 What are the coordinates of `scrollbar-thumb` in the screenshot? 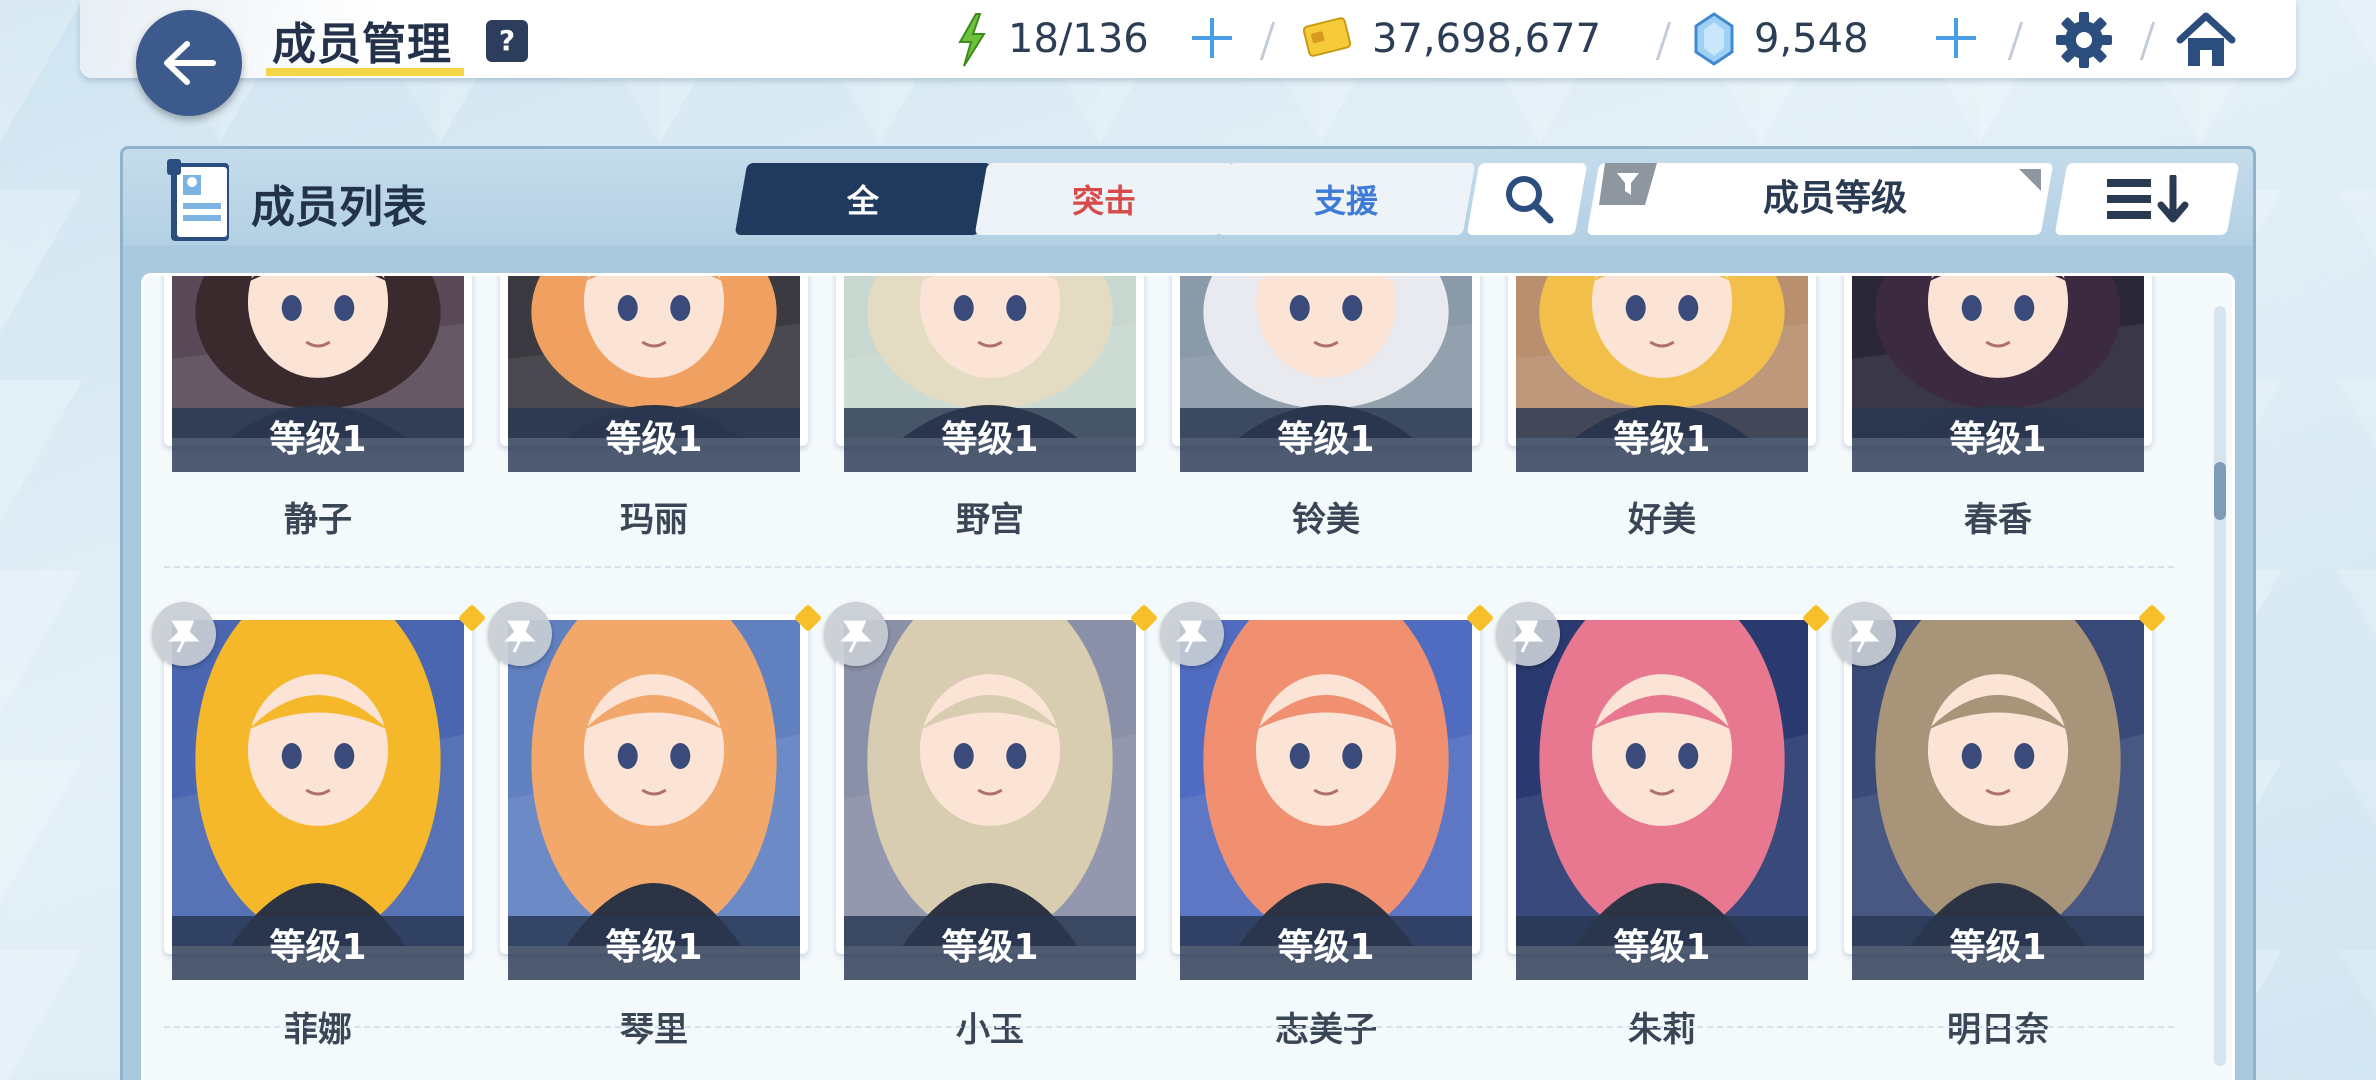 It's located at (2220, 491).